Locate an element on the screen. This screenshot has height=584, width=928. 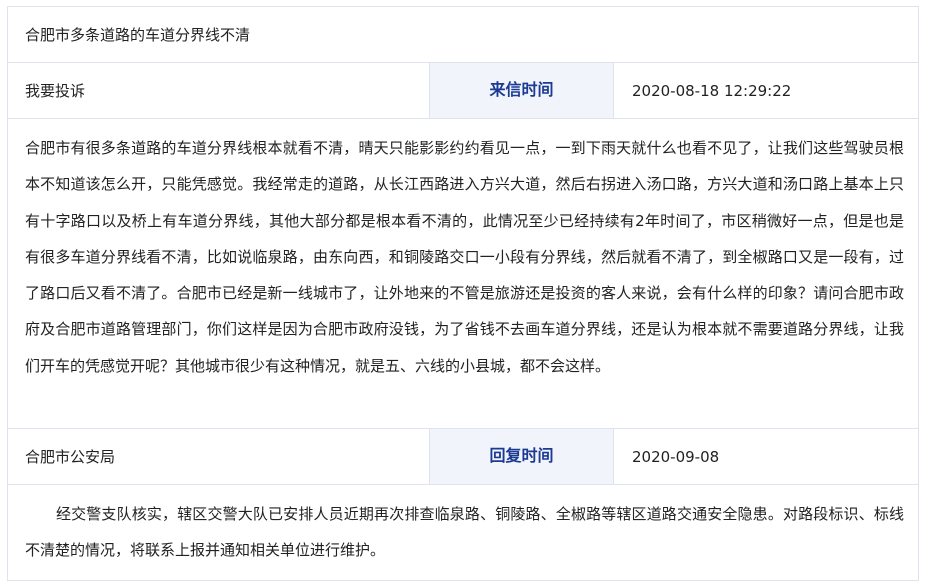
reply-meta-row: 合肥市公安局 回复时间 2020-09-08 is located at coordinates (463, 457).